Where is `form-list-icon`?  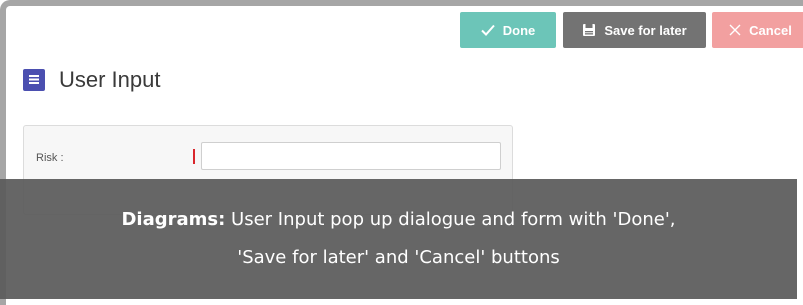 form-list-icon is located at coordinates (34, 80).